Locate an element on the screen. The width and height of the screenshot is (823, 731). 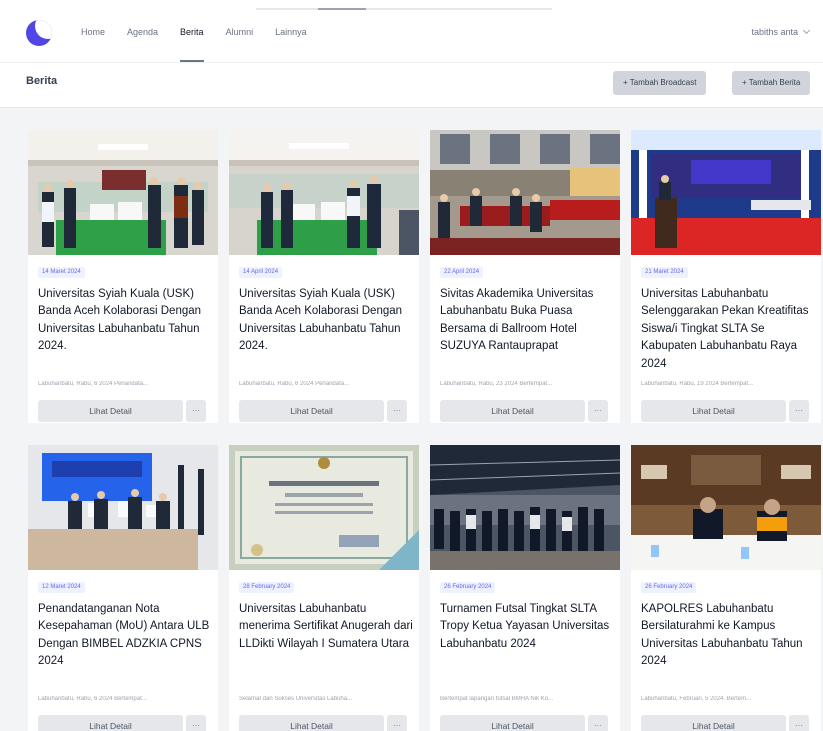
nav-item-berita: Berita is located at coordinates (192, 42).